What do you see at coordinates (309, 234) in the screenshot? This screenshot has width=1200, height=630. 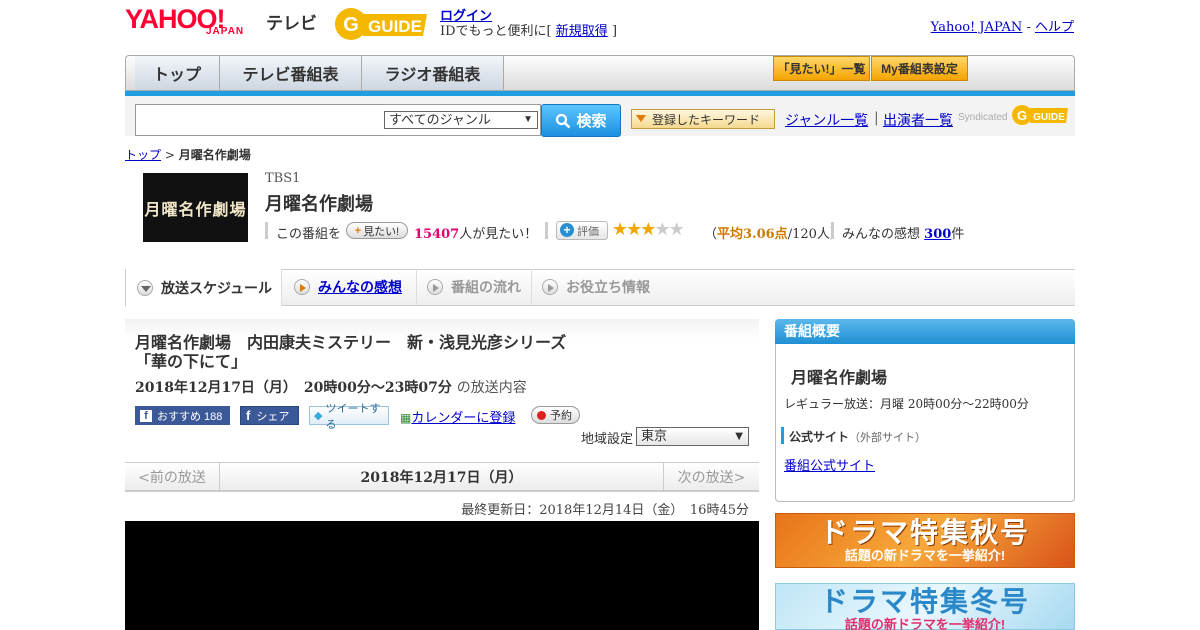 I see `mitai-prefix: この番組を` at bounding box center [309, 234].